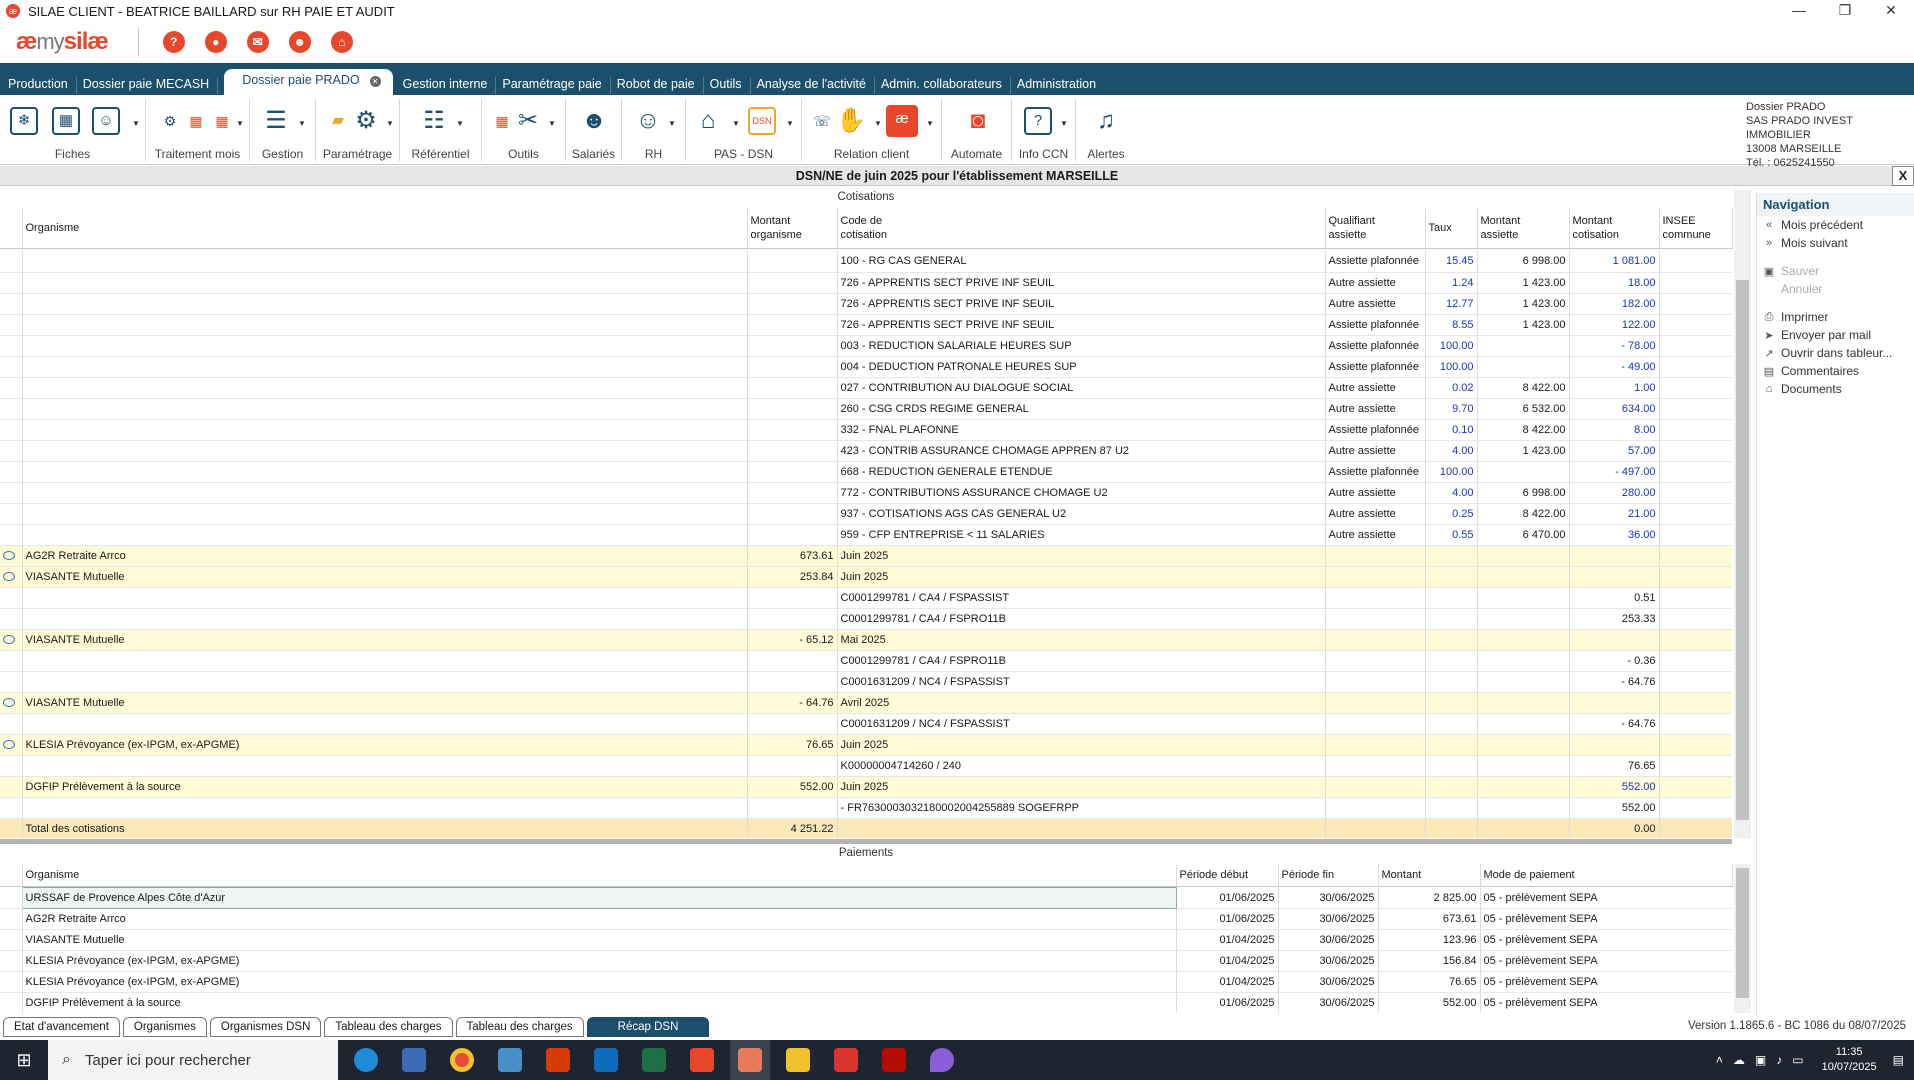  I want to click on taskbar-chrome-icon, so click(462, 1060).